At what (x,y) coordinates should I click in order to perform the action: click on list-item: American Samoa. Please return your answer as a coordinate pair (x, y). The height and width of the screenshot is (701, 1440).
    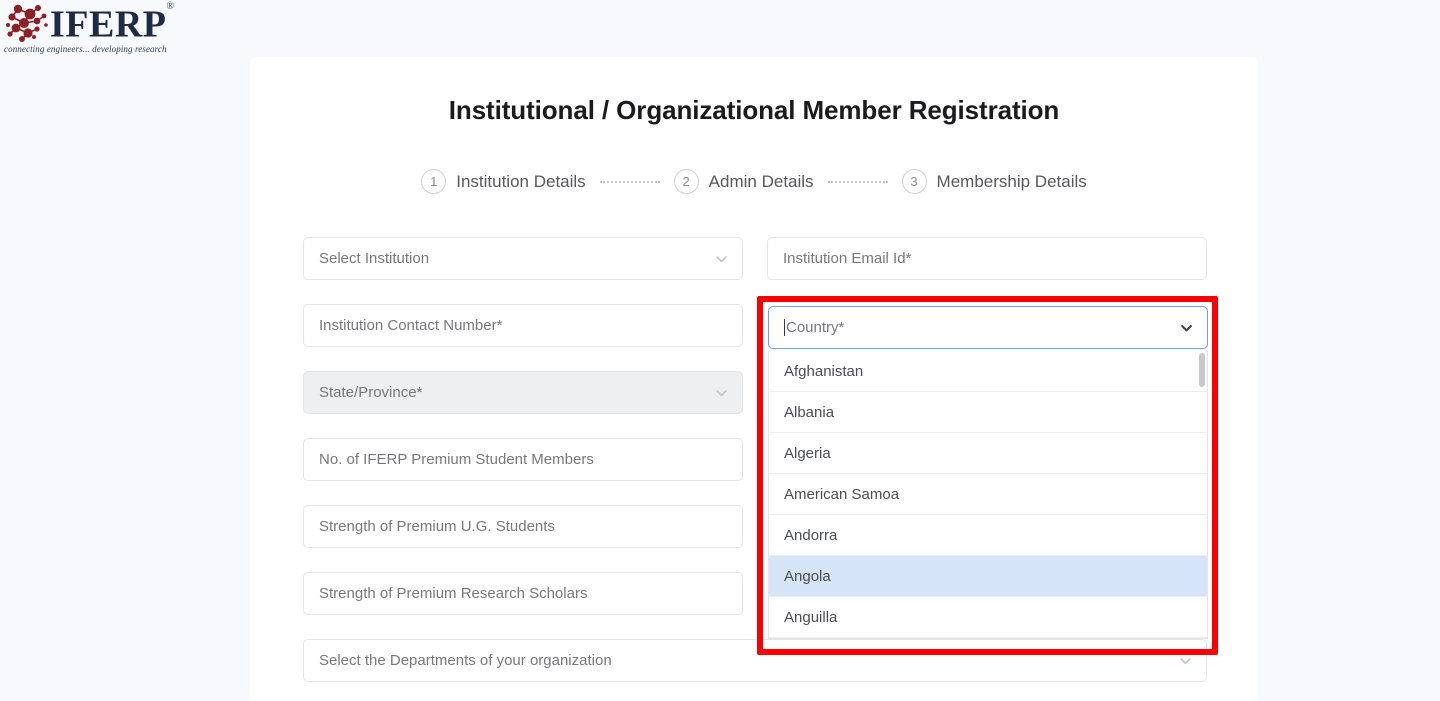
    Looking at the image, I should click on (988, 494).